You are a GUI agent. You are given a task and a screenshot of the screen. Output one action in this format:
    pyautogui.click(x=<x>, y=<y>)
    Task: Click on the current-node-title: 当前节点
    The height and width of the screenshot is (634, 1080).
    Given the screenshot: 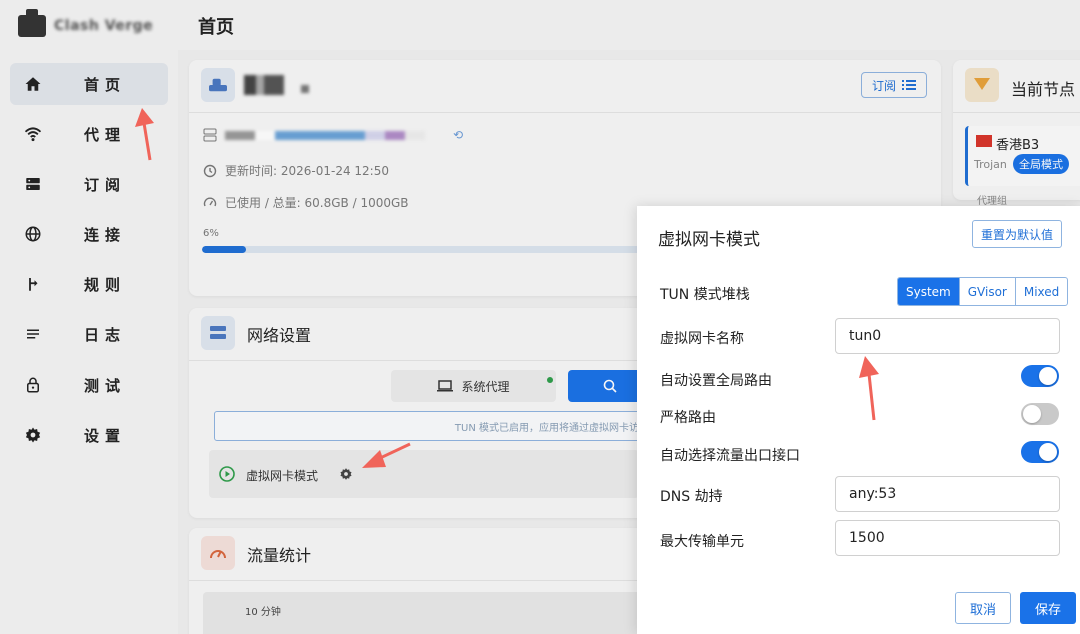 What is the action you would take?
    pyautogui.click(x=1043, y=89)
    